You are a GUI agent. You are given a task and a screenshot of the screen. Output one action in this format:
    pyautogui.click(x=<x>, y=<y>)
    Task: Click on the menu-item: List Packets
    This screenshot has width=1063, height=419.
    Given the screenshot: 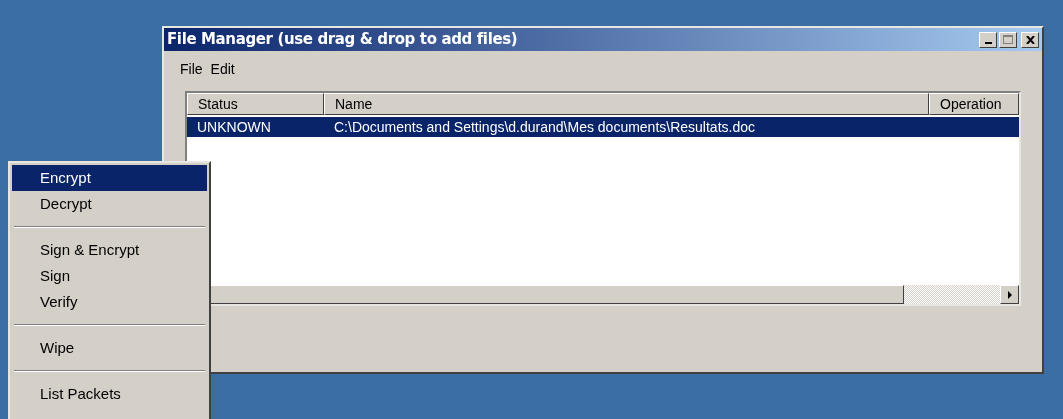 What is the action you would take?
    pyautogui.click(x=109, y=394)
    